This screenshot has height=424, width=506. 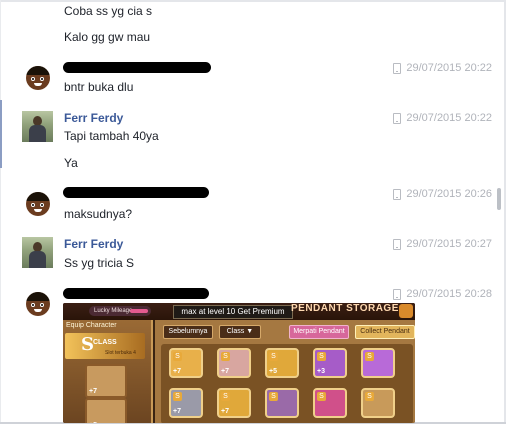 I want to click on previous-button: Sebelumnya, so click(x=188, y=332).